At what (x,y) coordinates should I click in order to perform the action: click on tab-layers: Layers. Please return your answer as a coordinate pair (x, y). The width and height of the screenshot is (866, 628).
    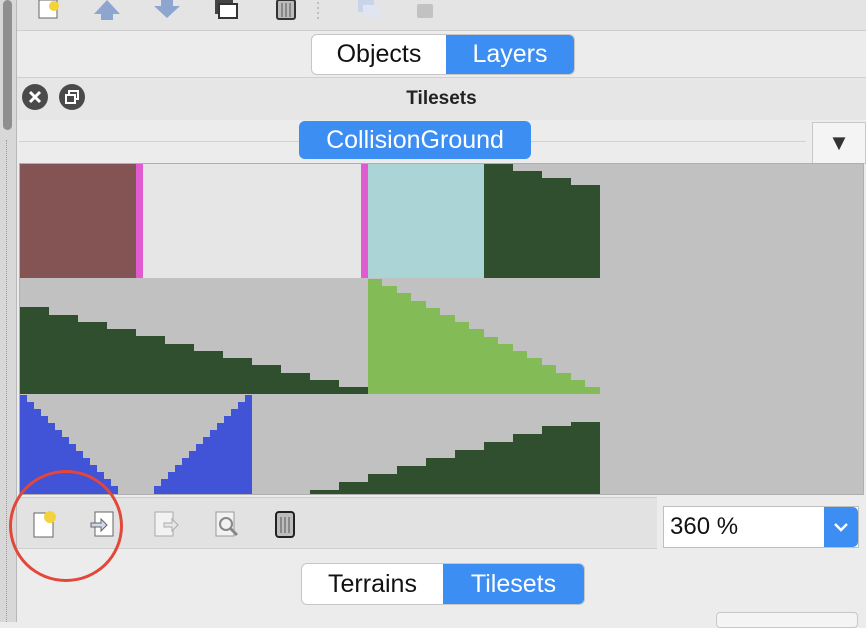
    Looking at the image, I should click on (510, 54).